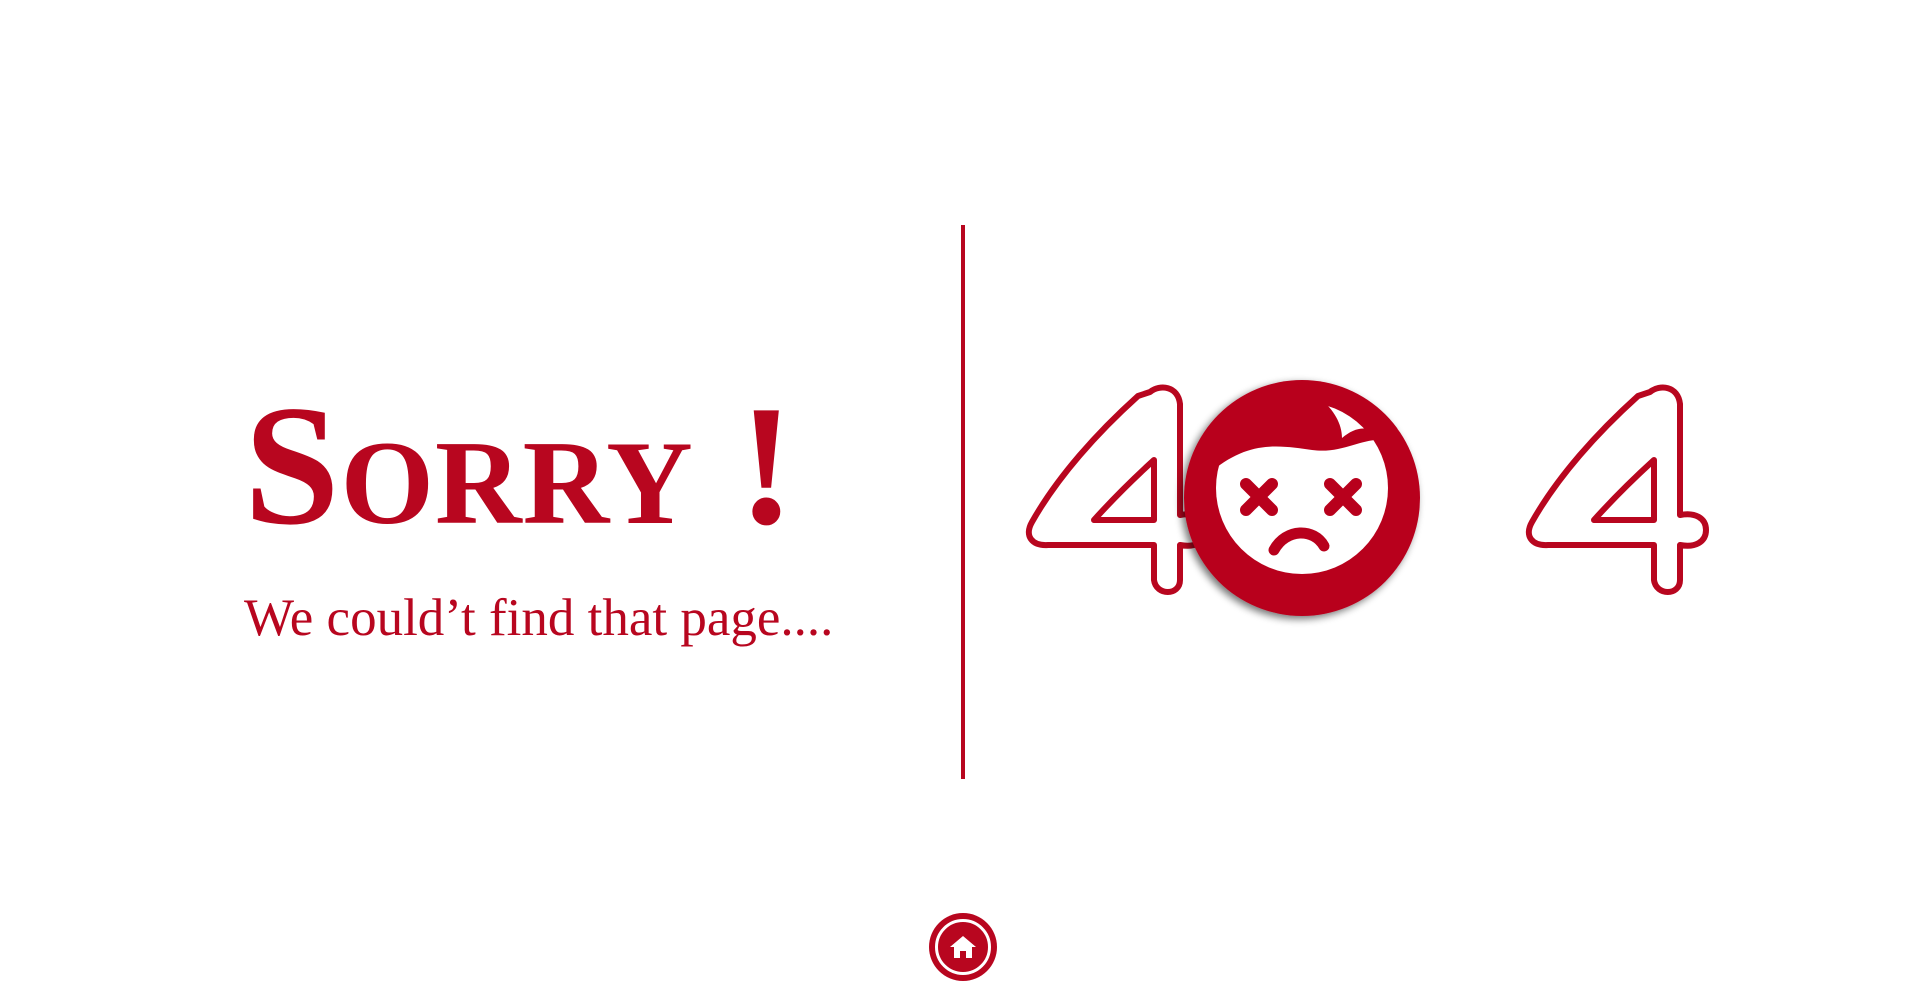 The image size is (1920, 1000). Describe the element at coordinates (1617, 490) in the screenshot. I see `digit-four-right` at that location.